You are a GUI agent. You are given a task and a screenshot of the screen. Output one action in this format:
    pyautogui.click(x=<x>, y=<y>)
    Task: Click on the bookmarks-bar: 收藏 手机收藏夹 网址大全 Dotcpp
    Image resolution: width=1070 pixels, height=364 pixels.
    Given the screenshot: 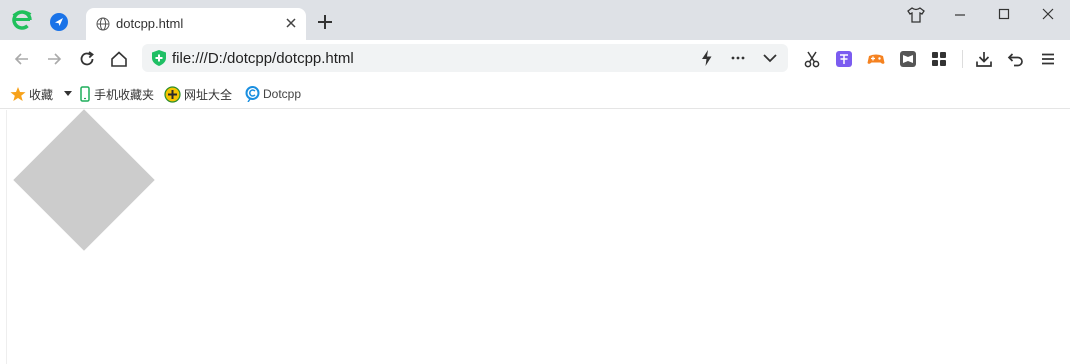 What is the action you would take?
    pyautogui.click(x=535, y=93)
    